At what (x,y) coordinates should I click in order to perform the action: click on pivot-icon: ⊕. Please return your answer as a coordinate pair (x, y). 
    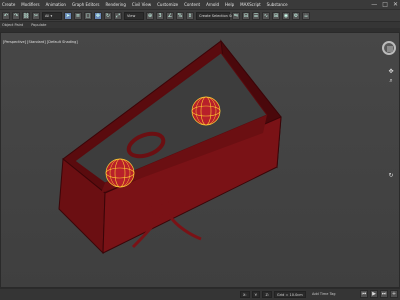
    Looking at the image, I should click on (150, 15).